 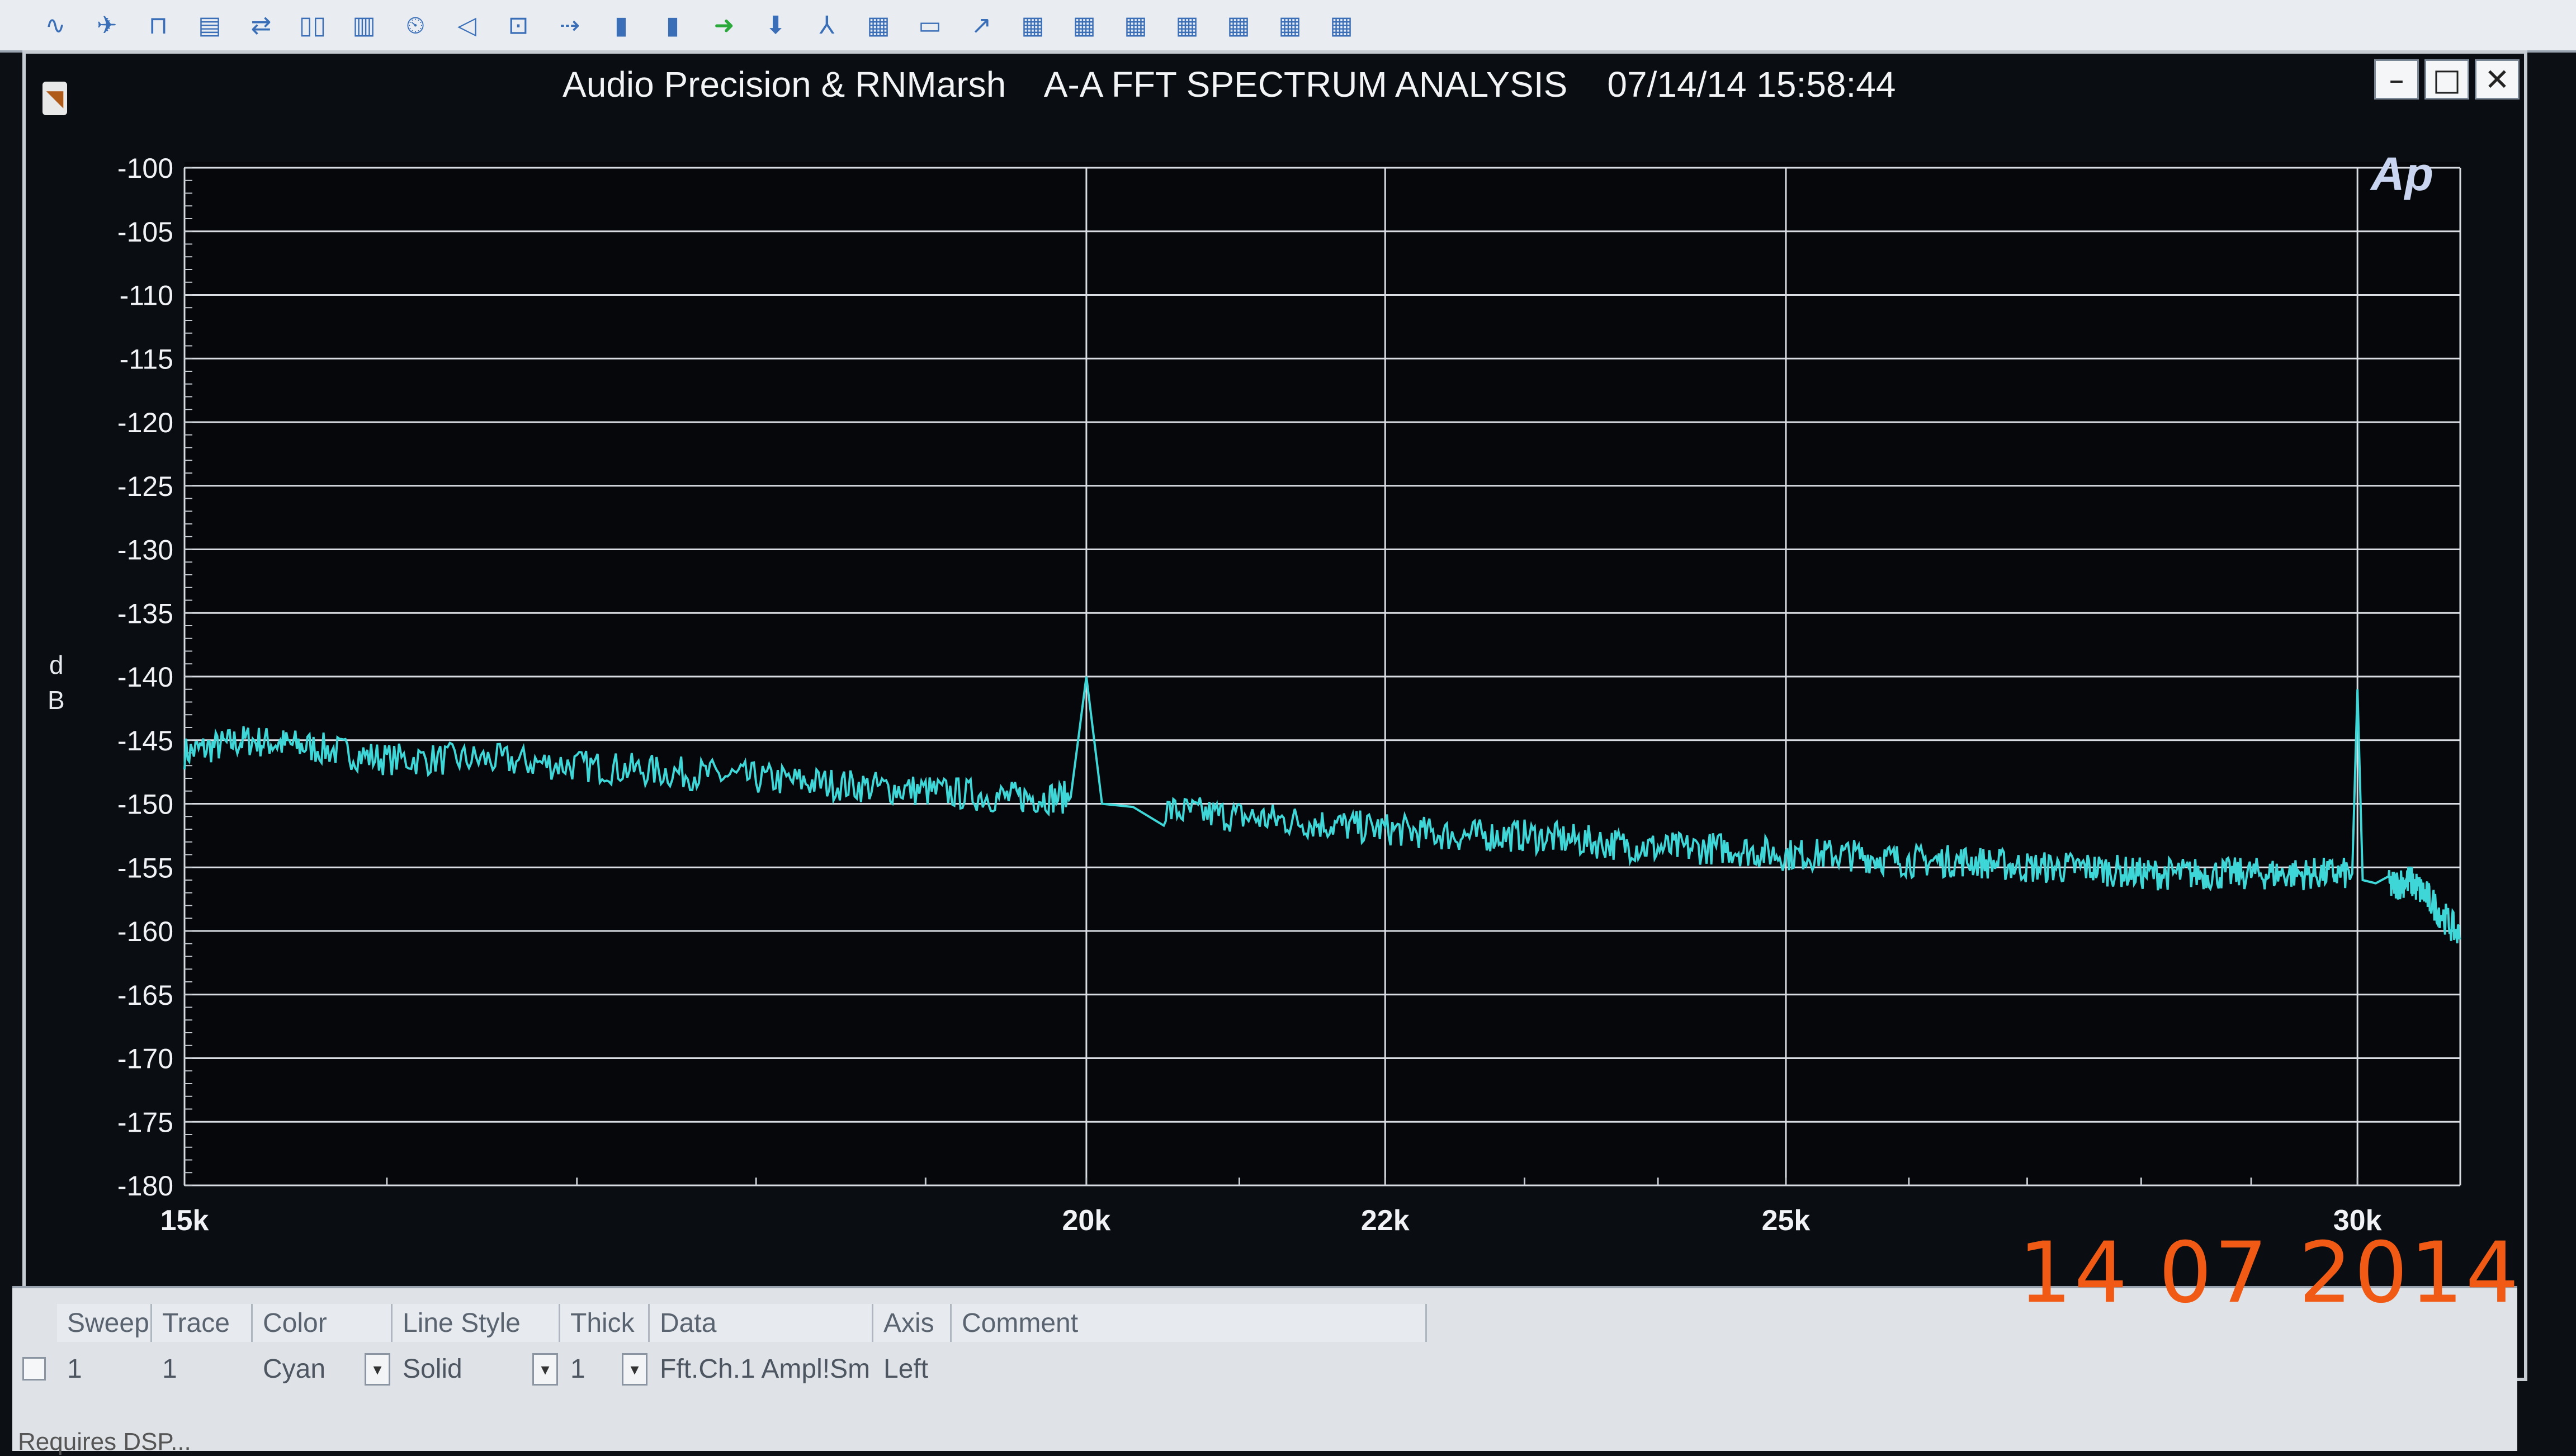 I want to click on header-axis: Axis, so click(x=912, y=1323).